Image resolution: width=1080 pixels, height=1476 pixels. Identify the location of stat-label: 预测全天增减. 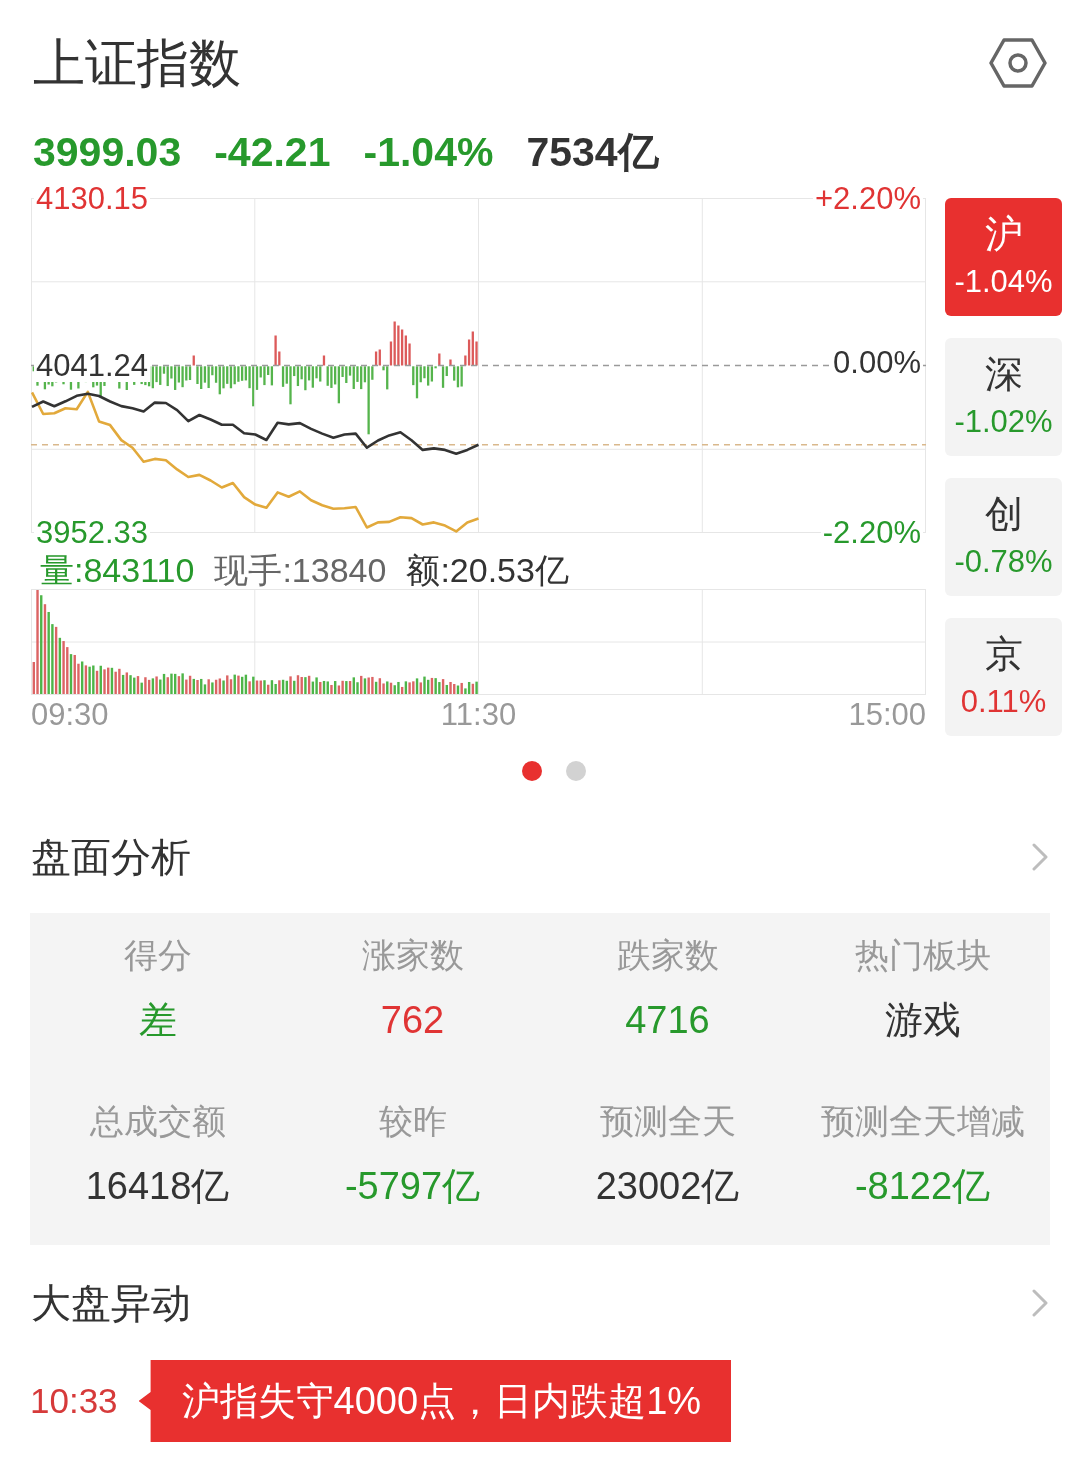
(922, 1121).